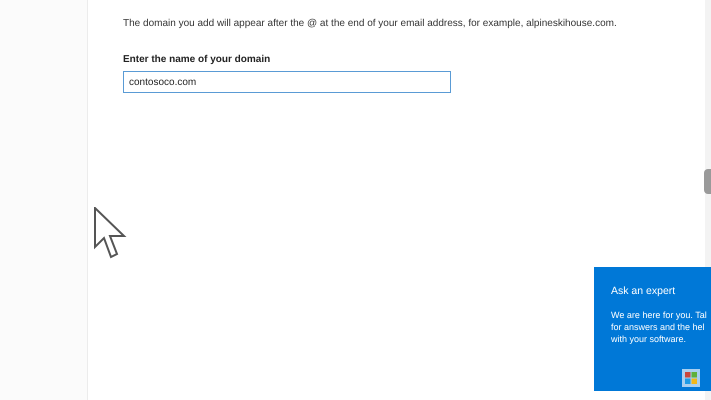 This screenshot has width=711, height=400. I want to click on mouse-pointer-icon, so click(111, 234).